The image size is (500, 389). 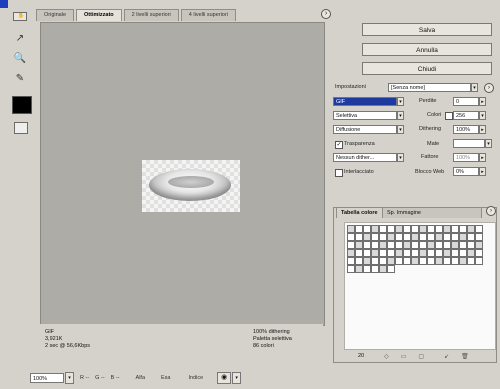 I want to click on tab-4-up: 4 livelli superiori, so click(x=208, y=15).